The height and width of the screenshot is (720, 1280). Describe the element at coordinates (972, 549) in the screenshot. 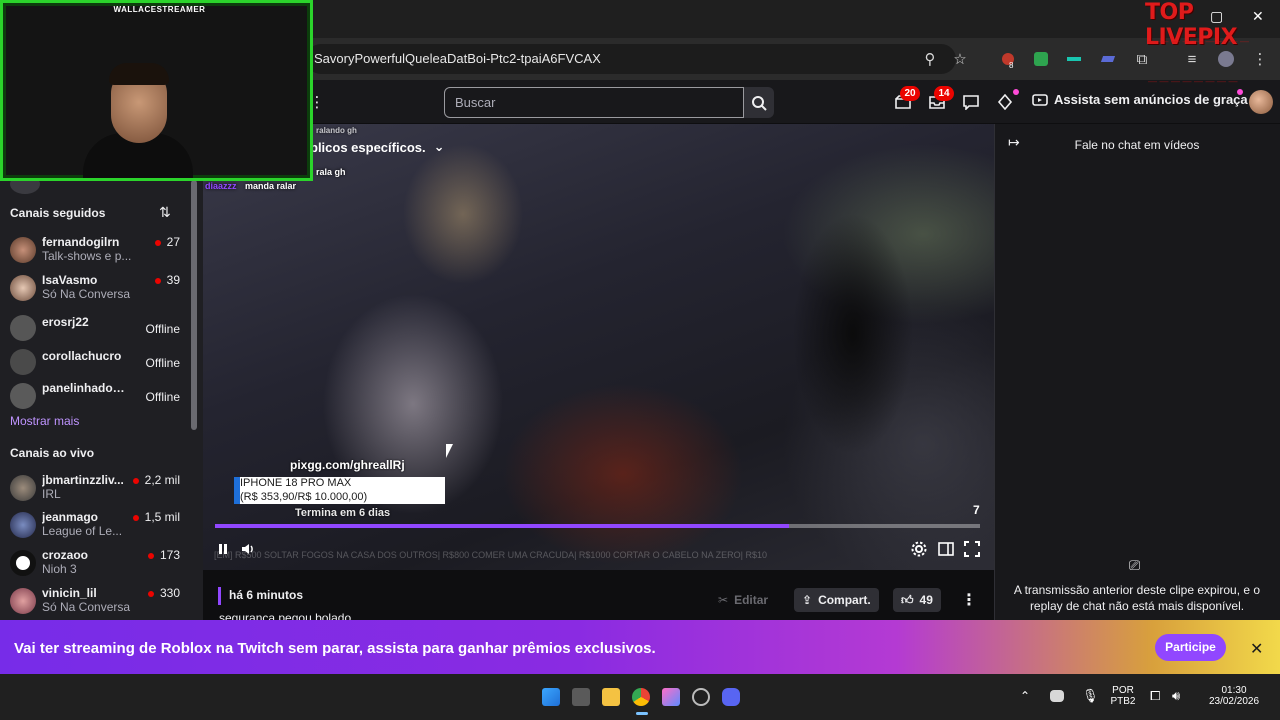

I see `fullscreen-button` at that location.